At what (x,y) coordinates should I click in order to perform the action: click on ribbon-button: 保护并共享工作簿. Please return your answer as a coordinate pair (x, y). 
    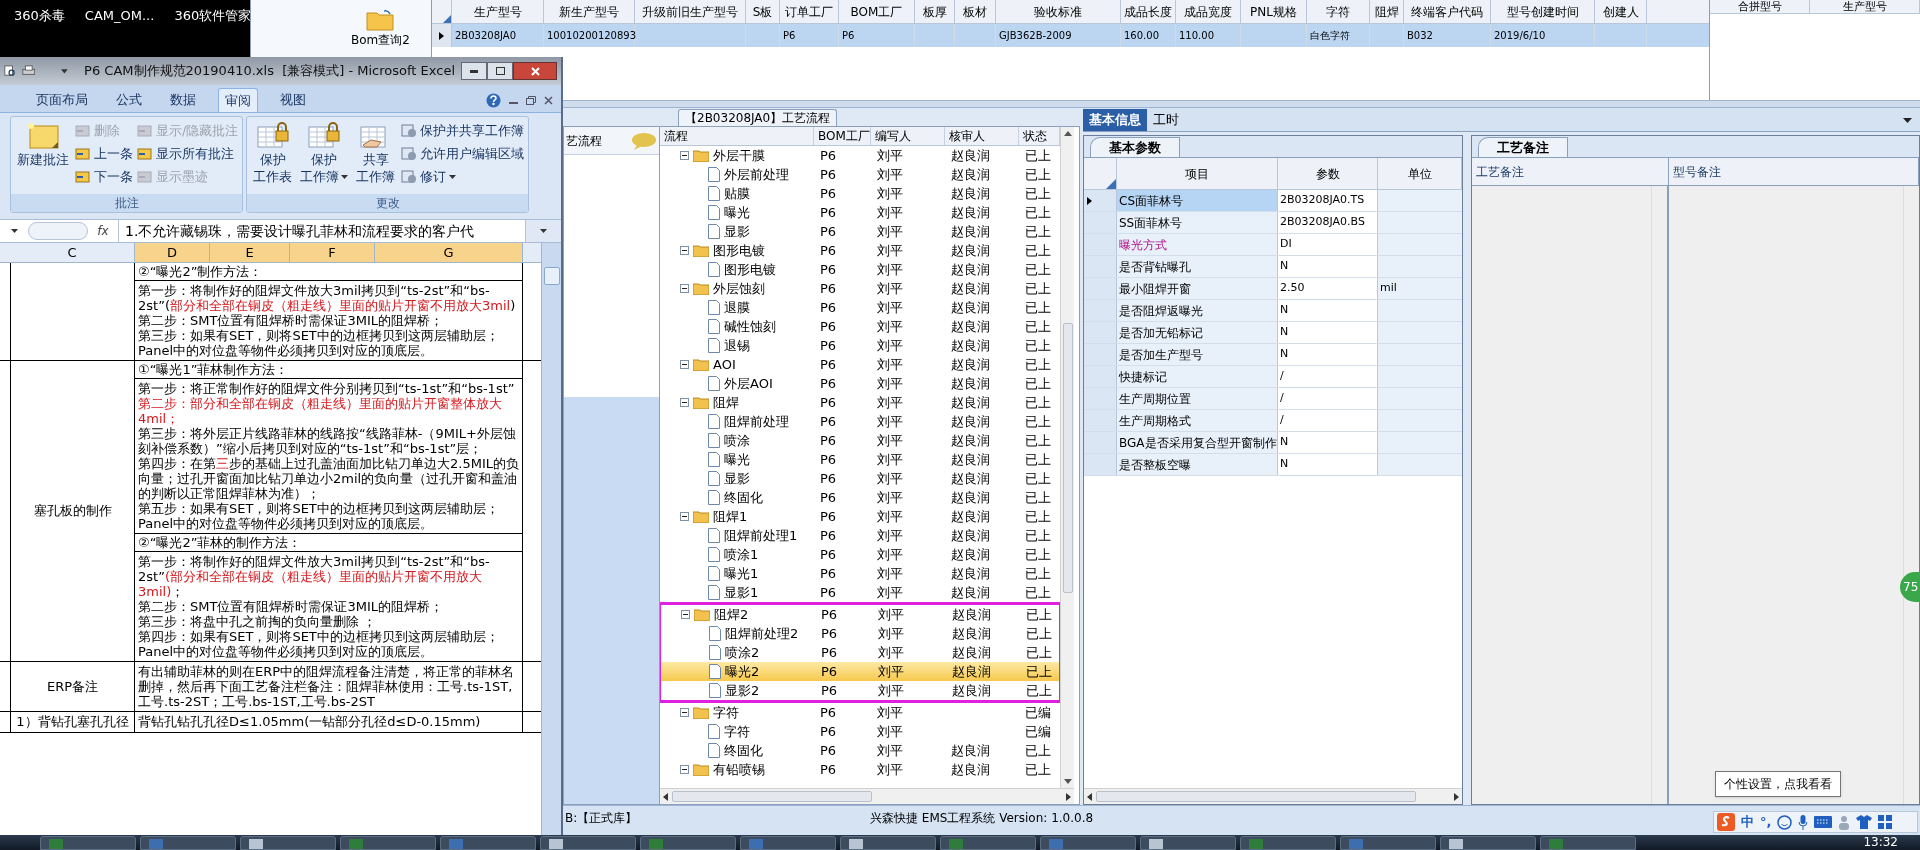
    Looking at the image, I should click on (463, 131).